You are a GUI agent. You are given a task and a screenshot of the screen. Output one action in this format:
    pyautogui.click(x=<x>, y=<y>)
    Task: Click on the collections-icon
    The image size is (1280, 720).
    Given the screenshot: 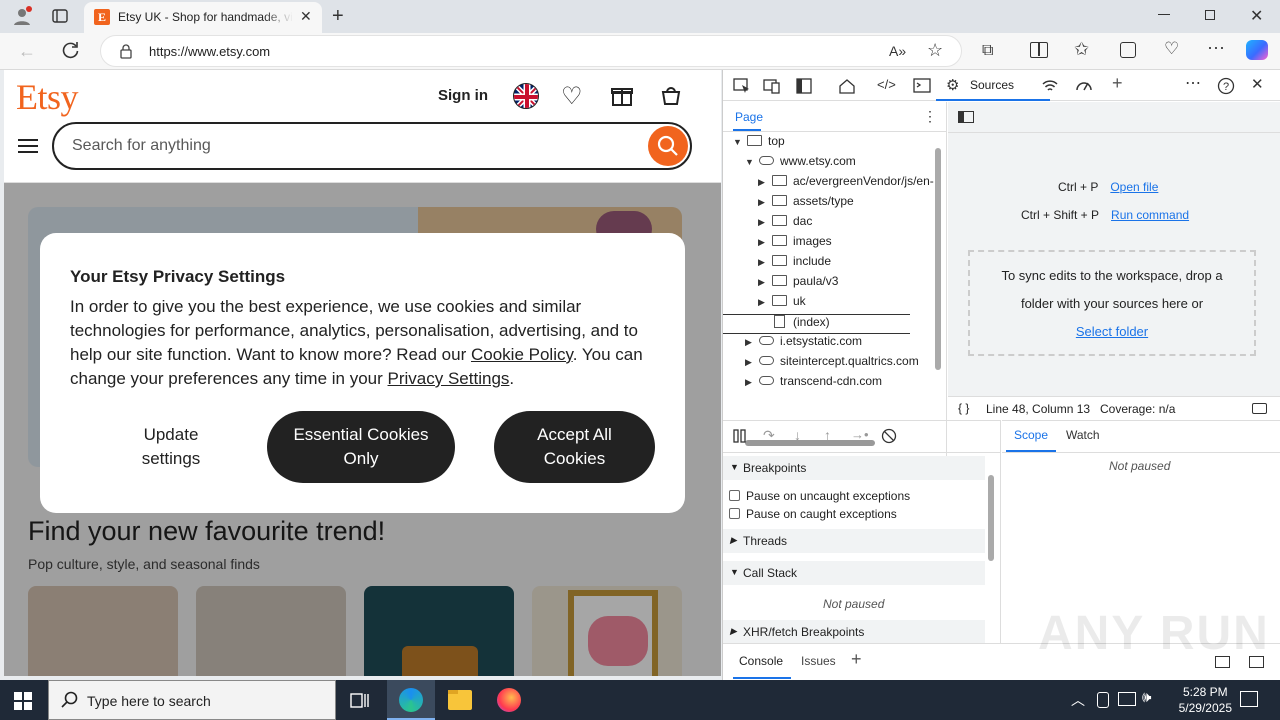 What is the action you would take?
    pyautogui.click(x=1128, y=50)
    